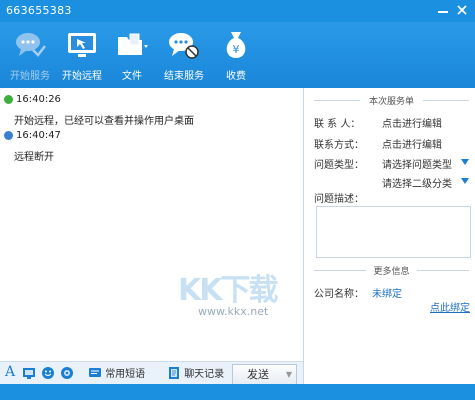  Describe the element at coordinates (30, 76) in the screenshot. I see `start-service-label: 开始服务` at that location.